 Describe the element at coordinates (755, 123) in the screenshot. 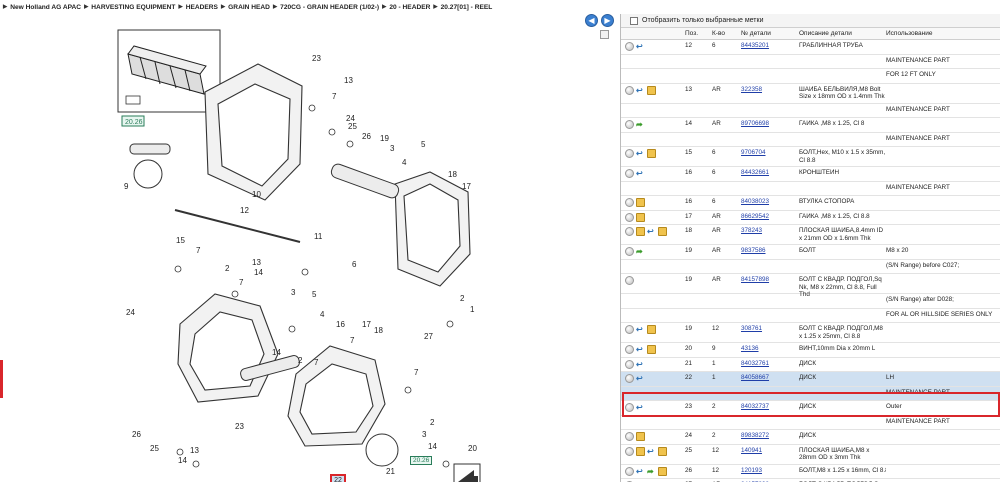

I see `part-number-link: 89706698` at that location.